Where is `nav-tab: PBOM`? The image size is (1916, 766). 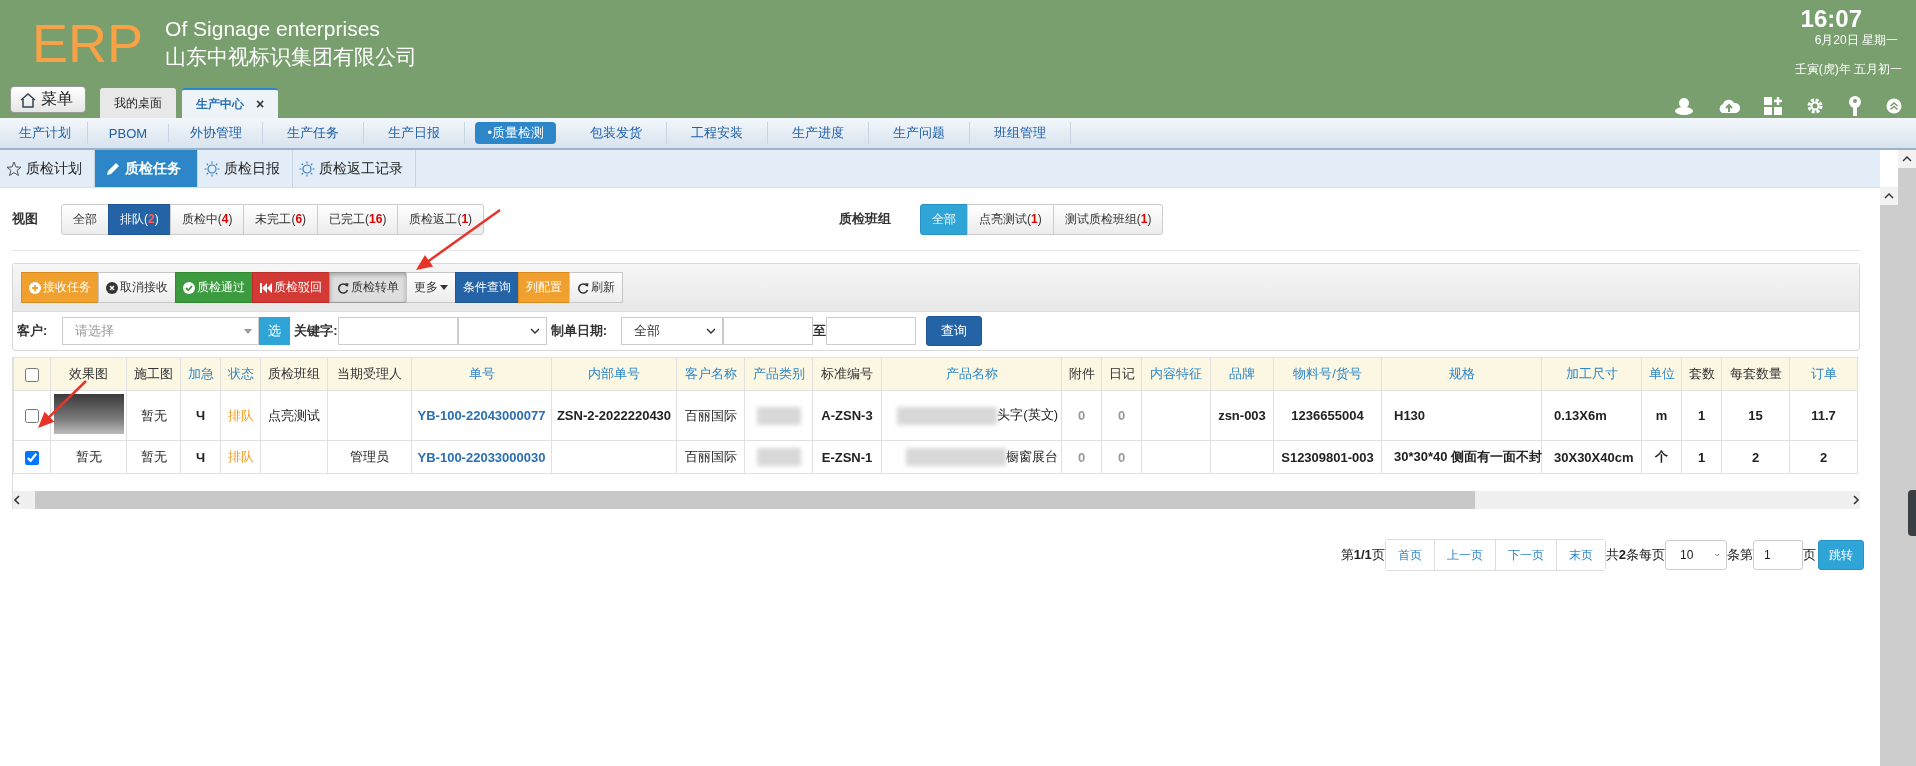
nav-tab: PBOM is located at coordinates (128, 133).